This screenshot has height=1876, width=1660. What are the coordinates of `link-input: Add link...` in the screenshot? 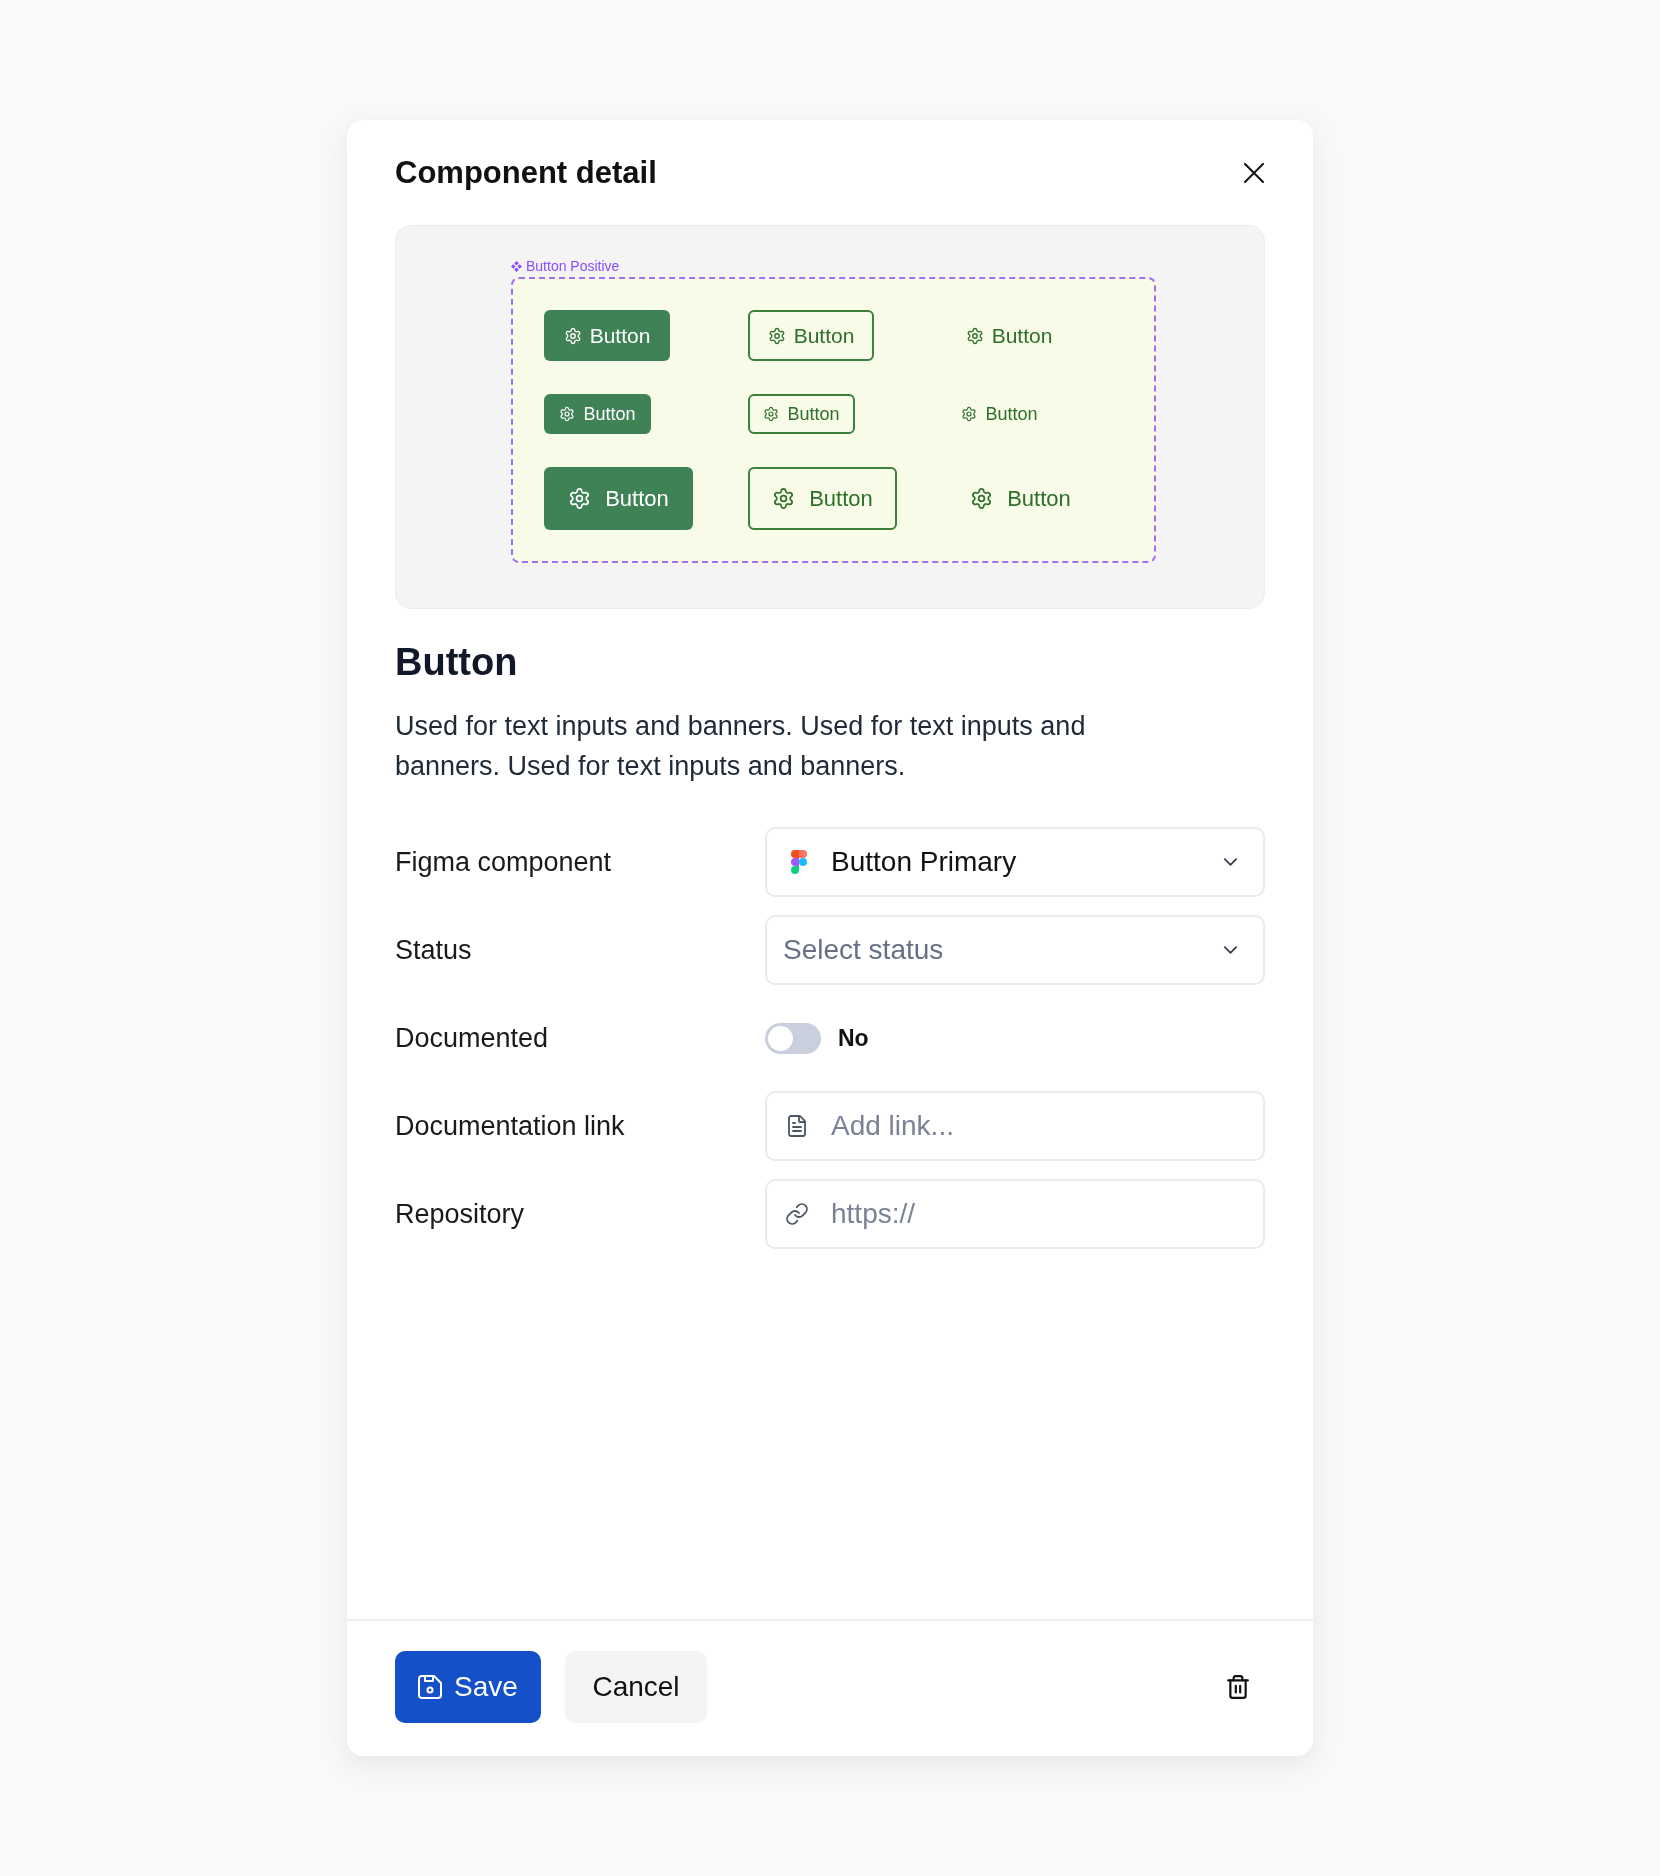 It's located at (1015, 1126).